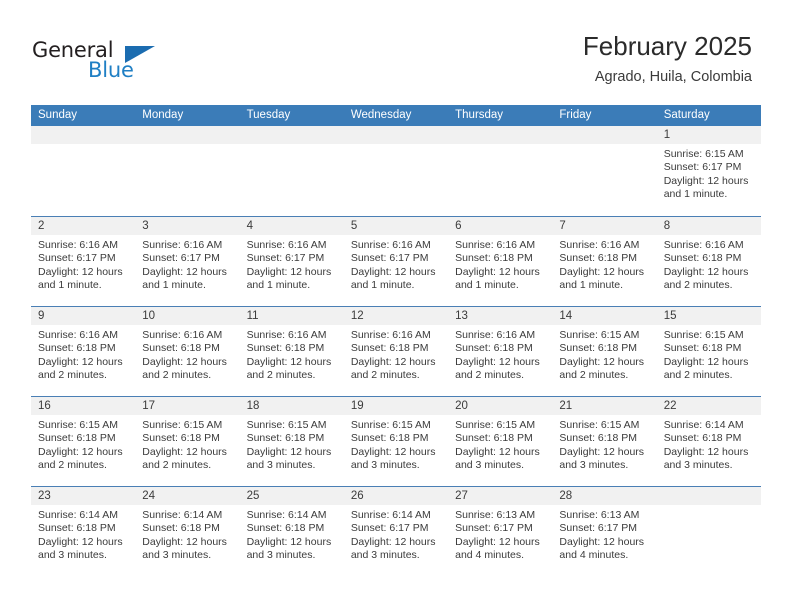  I want to click on day-number: 8, so click(667, 226).